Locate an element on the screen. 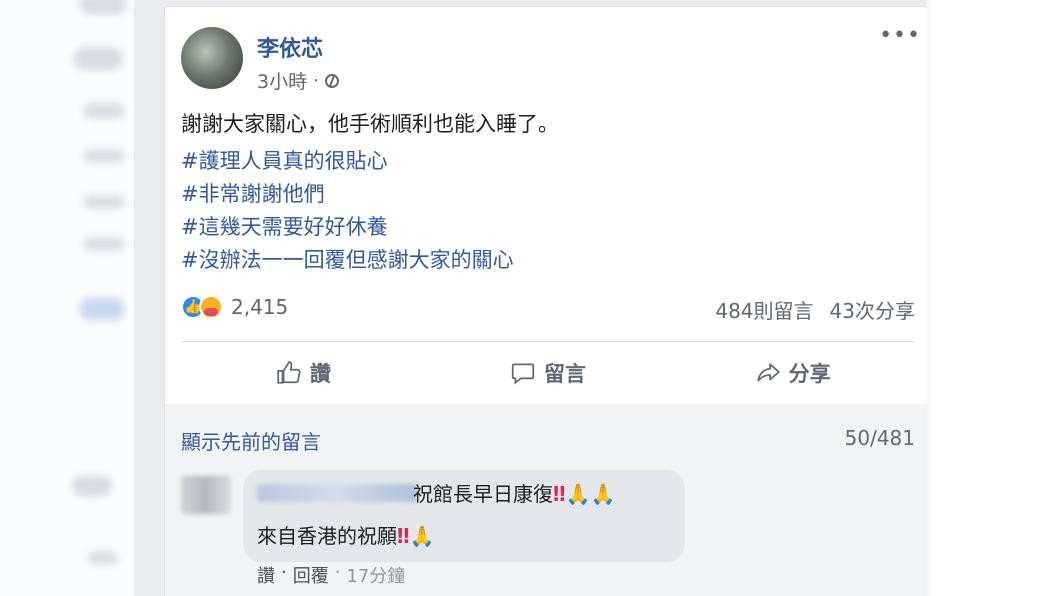 This screenshot has height=596, width=1060. post-meta: 3小時 · is located at coordinates (298, 80).